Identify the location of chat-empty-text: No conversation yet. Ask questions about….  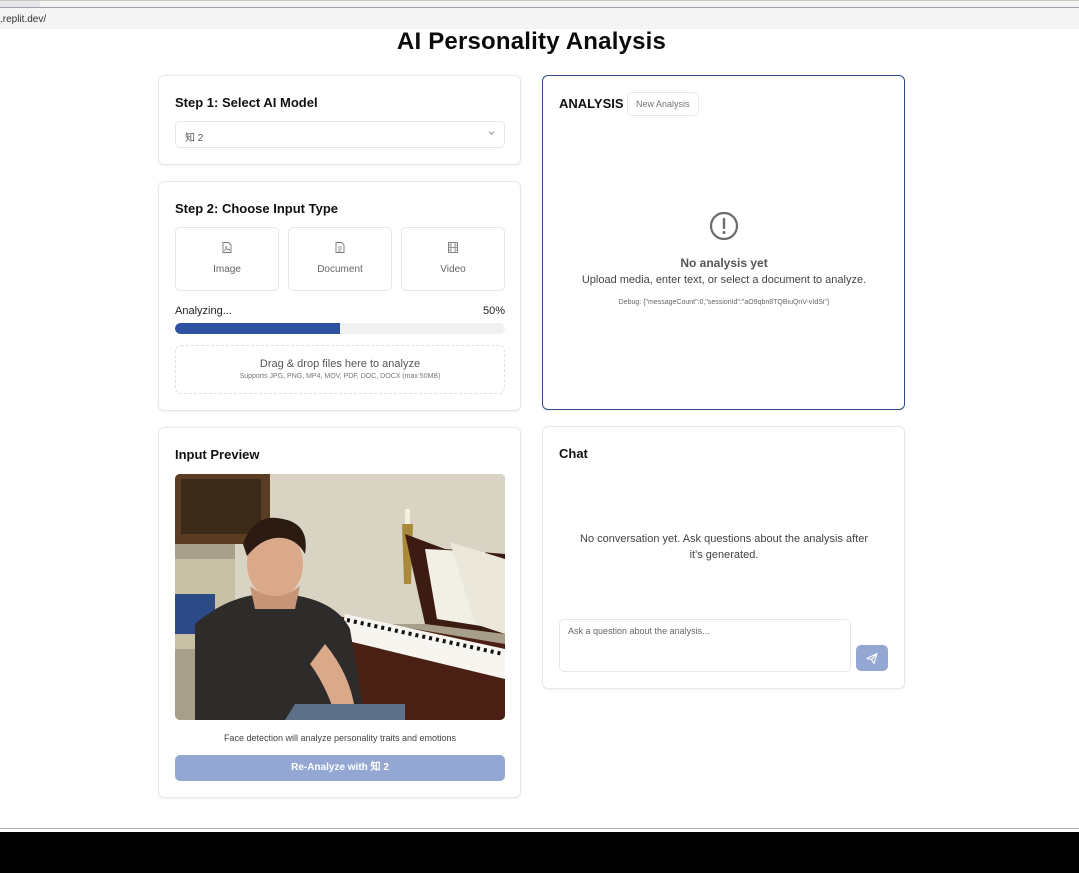
(724, 547).